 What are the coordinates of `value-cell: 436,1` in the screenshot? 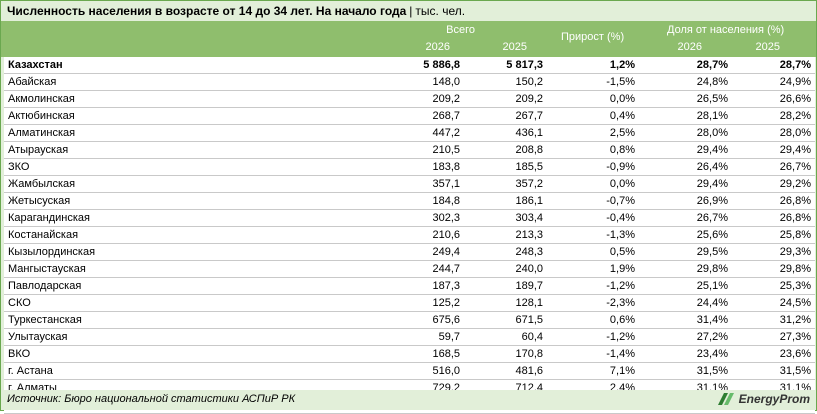 It's located at (505, 133).